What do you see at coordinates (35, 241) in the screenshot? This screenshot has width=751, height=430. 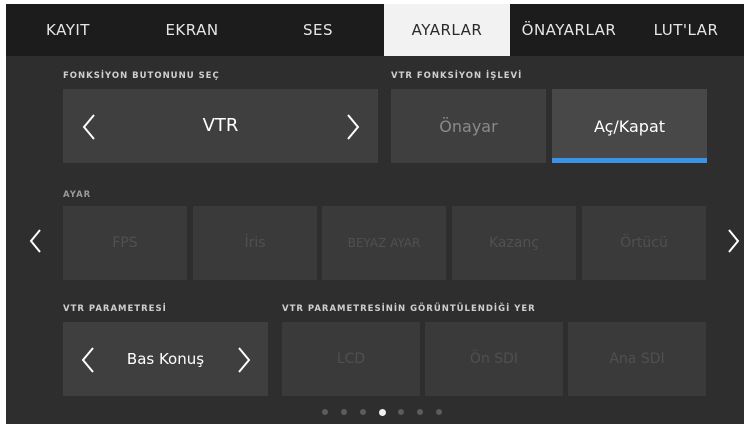 I see `page-prev-icon` at bounding box center [35, 241].